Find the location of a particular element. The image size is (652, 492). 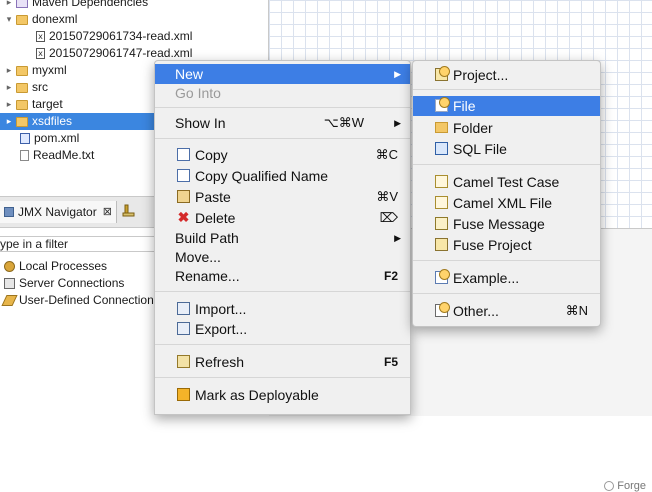

tree-item-label: ReadMe.txt is located at coordinates (64, 155).